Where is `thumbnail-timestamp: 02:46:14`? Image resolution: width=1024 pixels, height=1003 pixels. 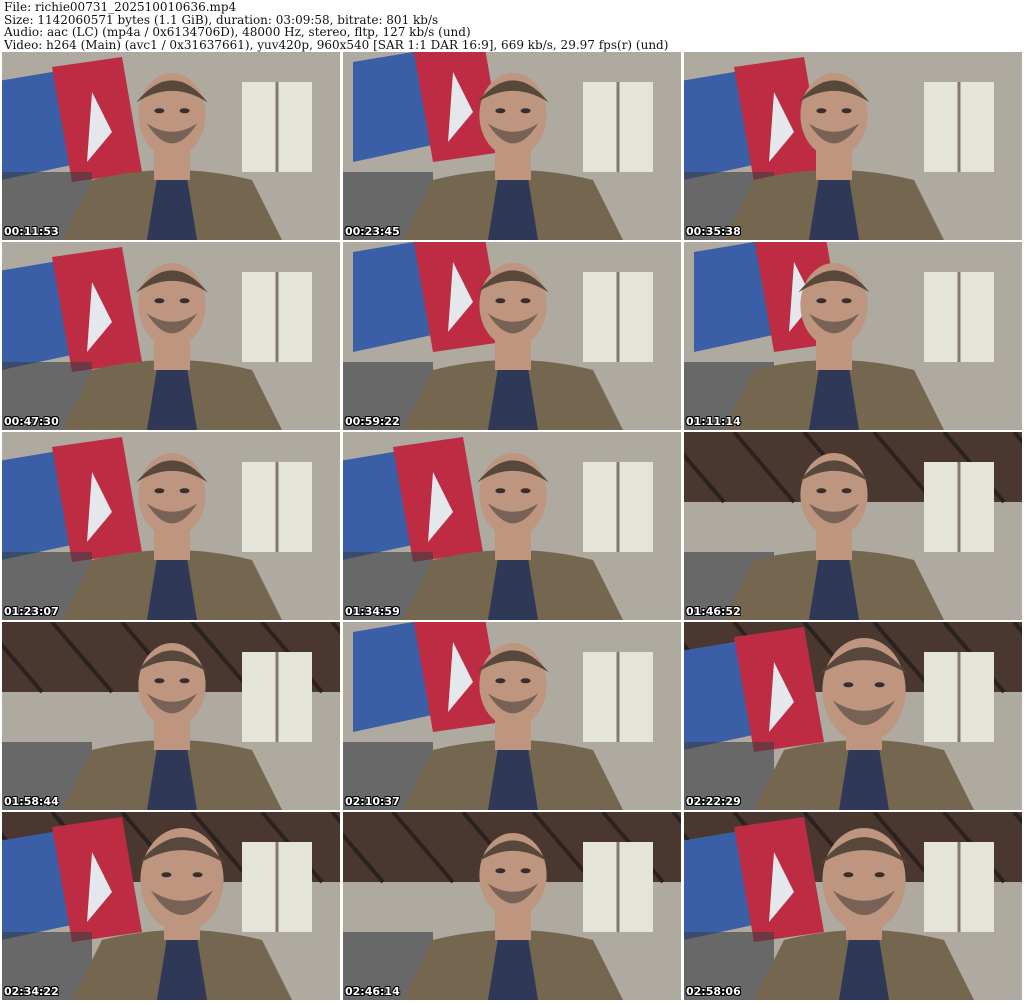
thumbnail-timestamp: 02:46:14 is located at coordinates (372, 991).